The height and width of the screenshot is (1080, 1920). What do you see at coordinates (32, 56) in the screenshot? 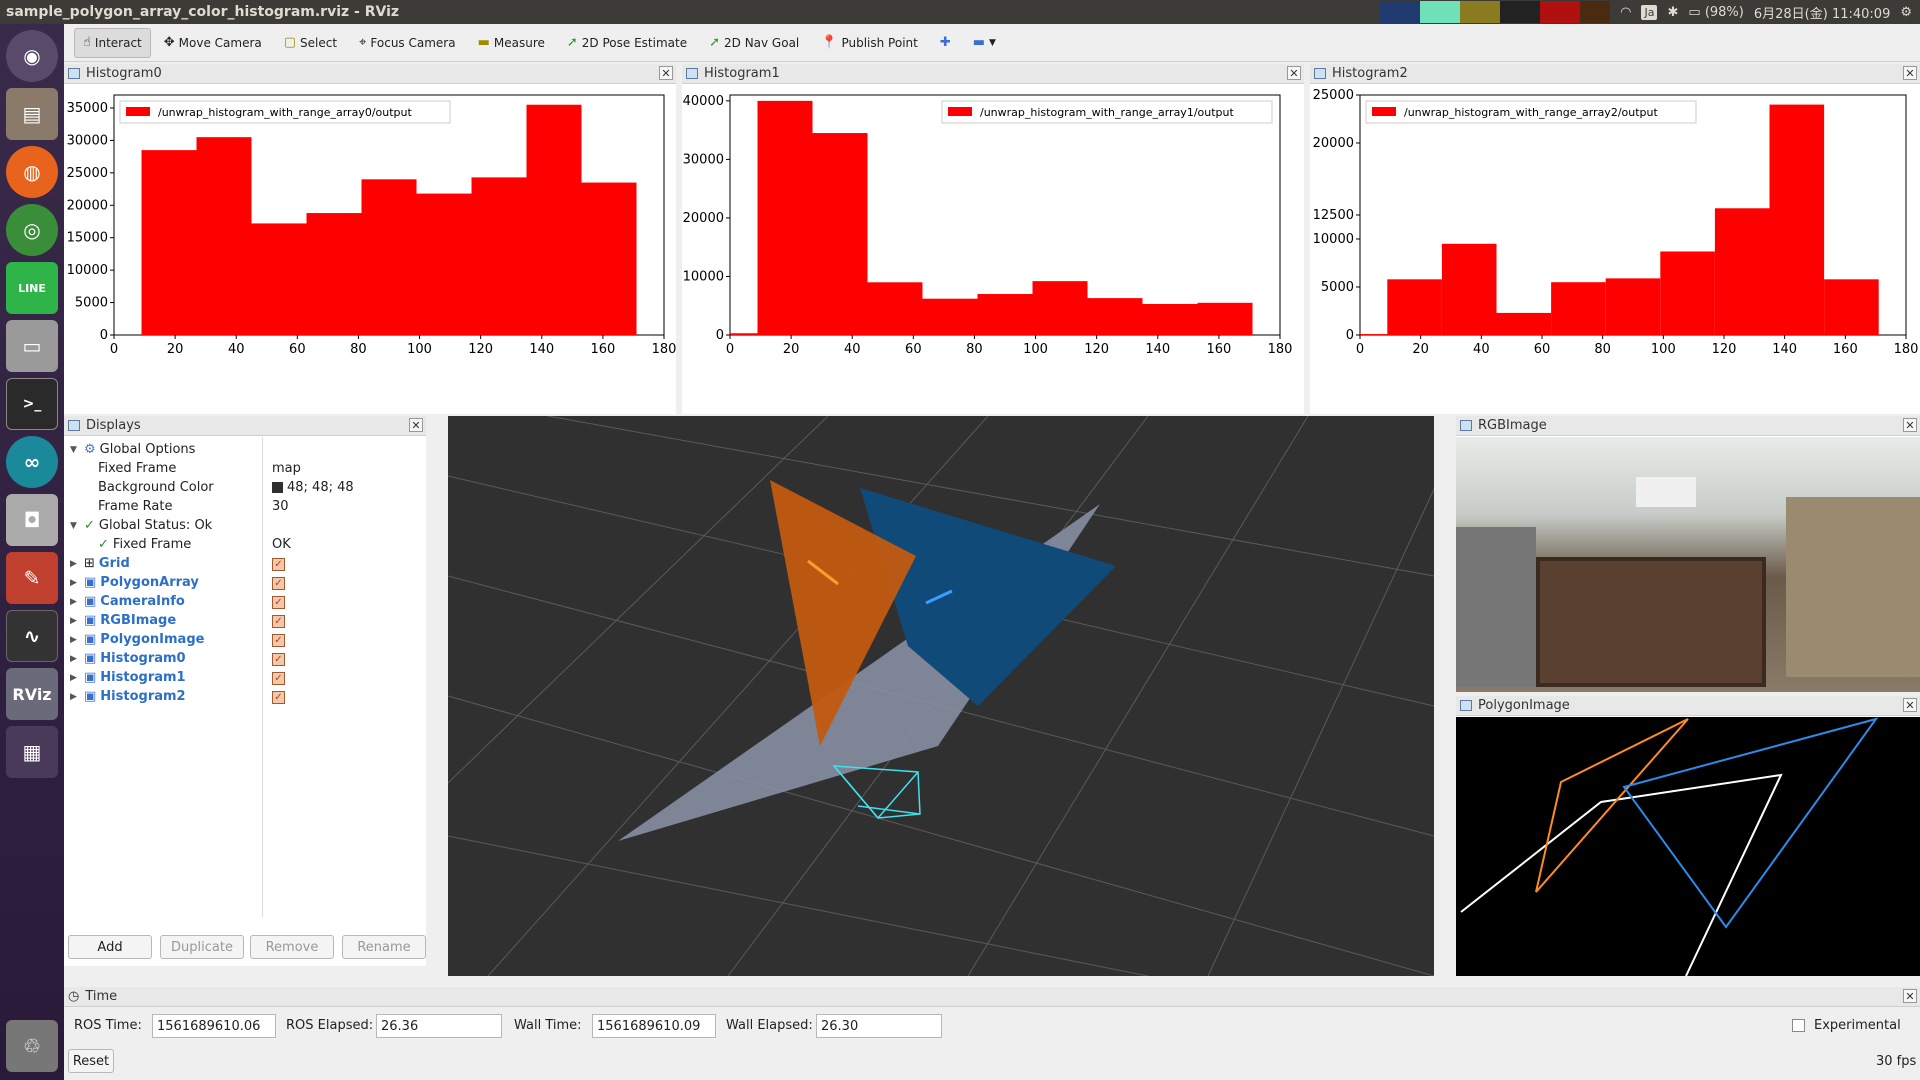
I see `ubuntu-dash-icon: ◉` at bounding box center [32, 56].